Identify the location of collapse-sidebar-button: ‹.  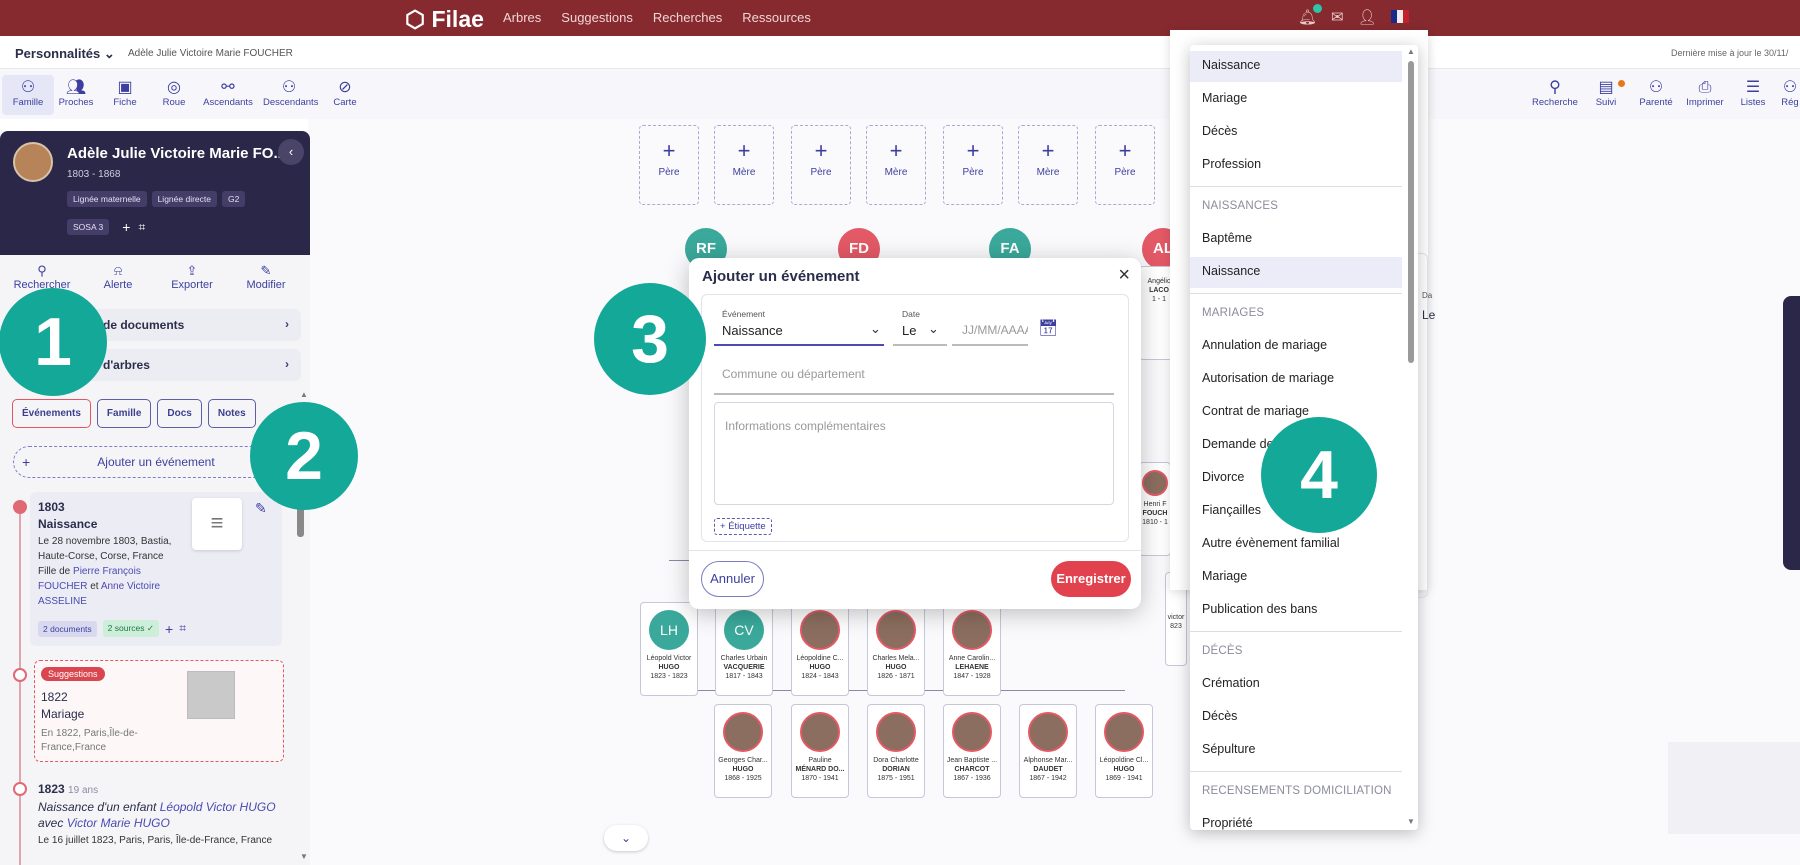
(291, 152).